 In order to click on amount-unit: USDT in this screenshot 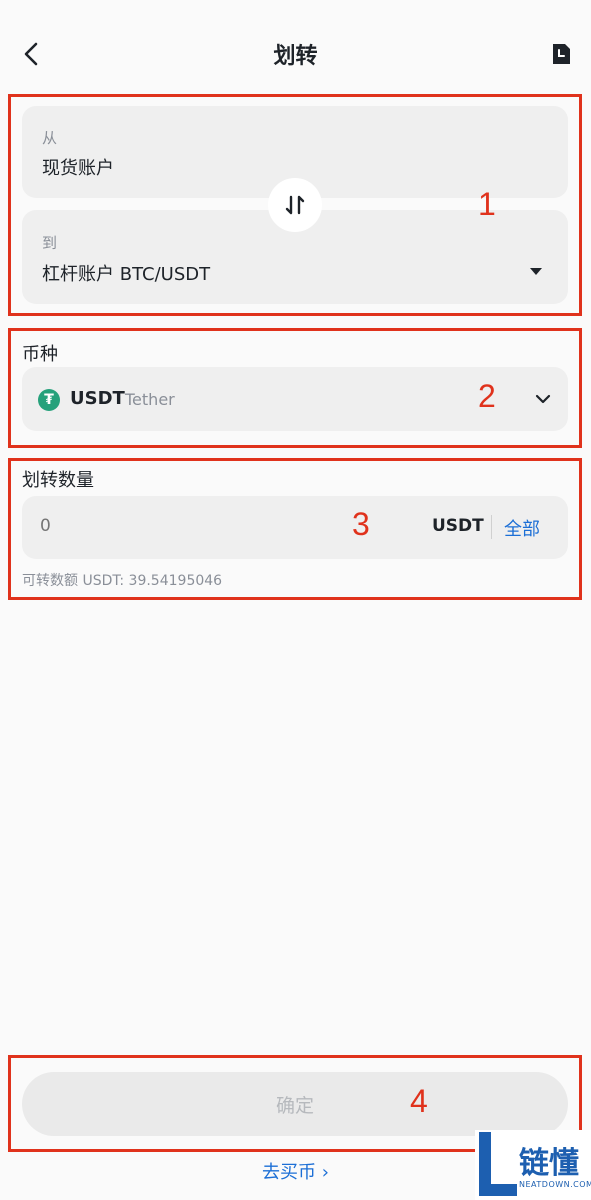, I will do `click(458, 526)`.